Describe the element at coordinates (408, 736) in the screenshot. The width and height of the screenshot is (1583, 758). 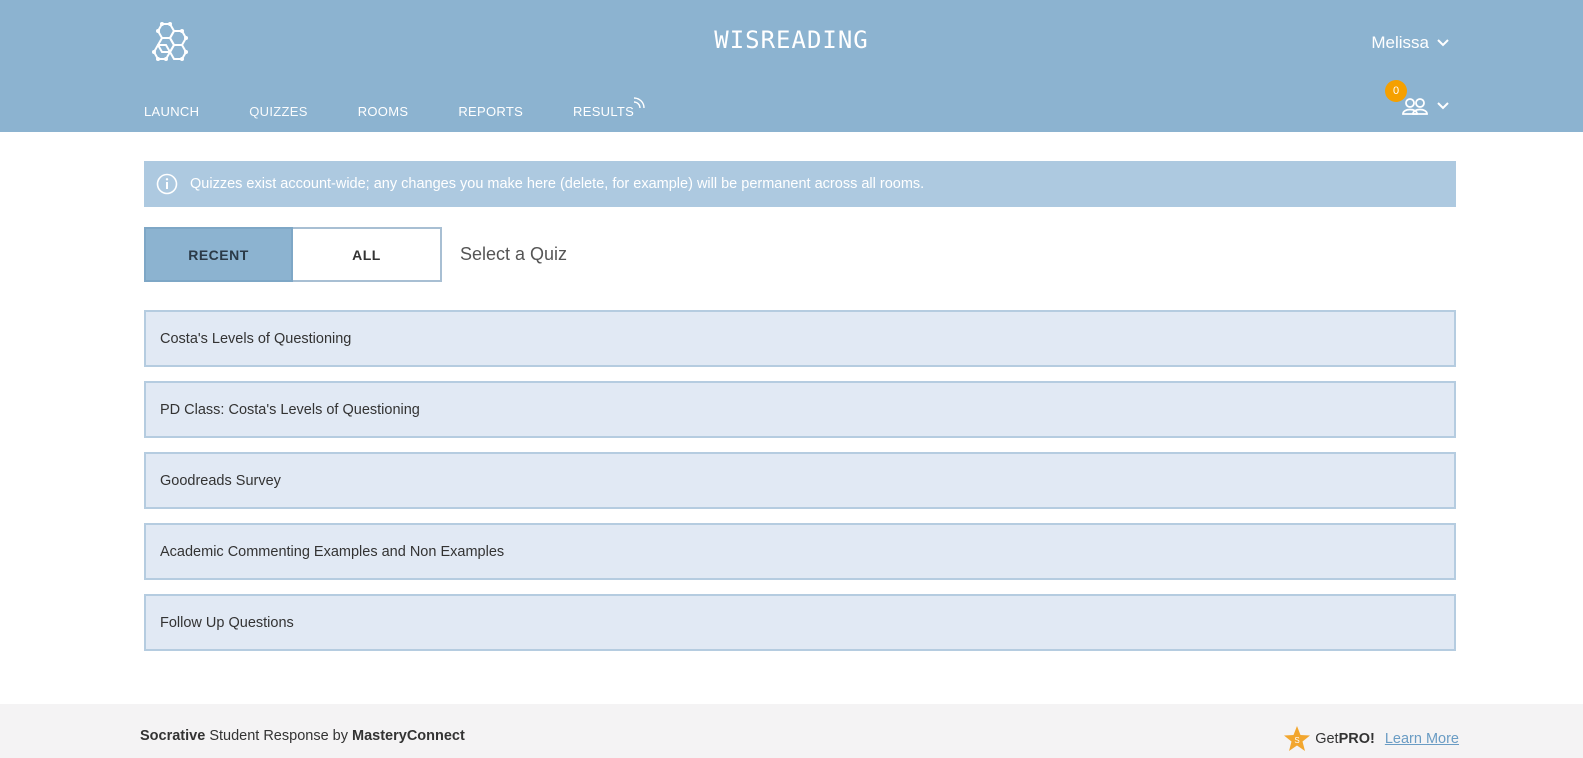
I see `footer-company: MasteryConnect` at that location.